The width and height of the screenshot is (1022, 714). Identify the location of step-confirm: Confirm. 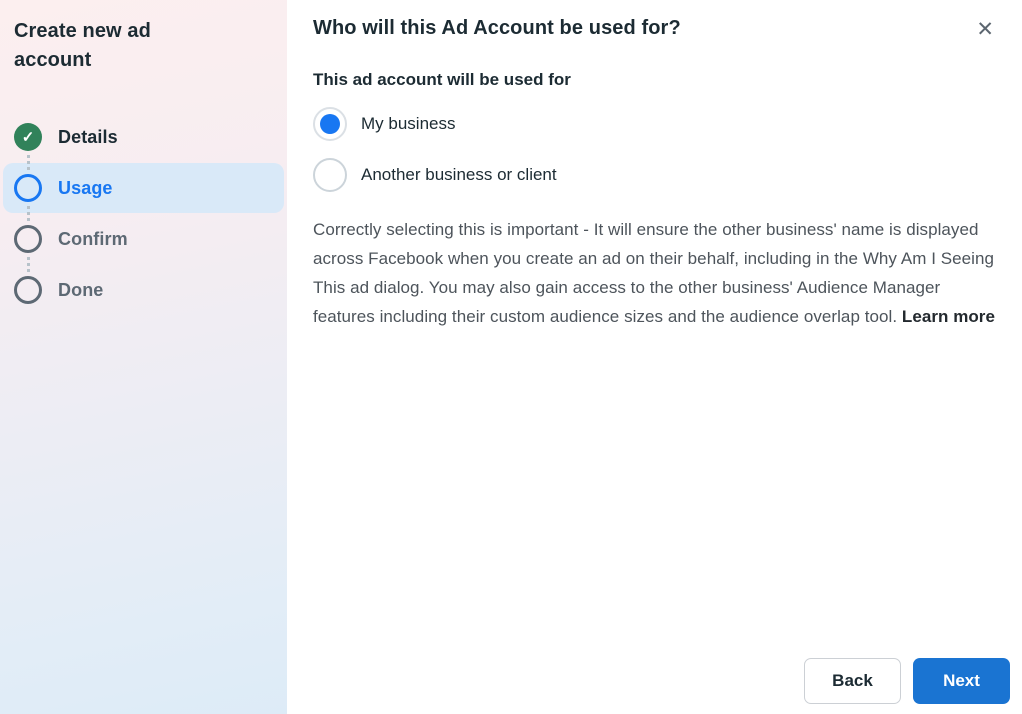
(143, 235).